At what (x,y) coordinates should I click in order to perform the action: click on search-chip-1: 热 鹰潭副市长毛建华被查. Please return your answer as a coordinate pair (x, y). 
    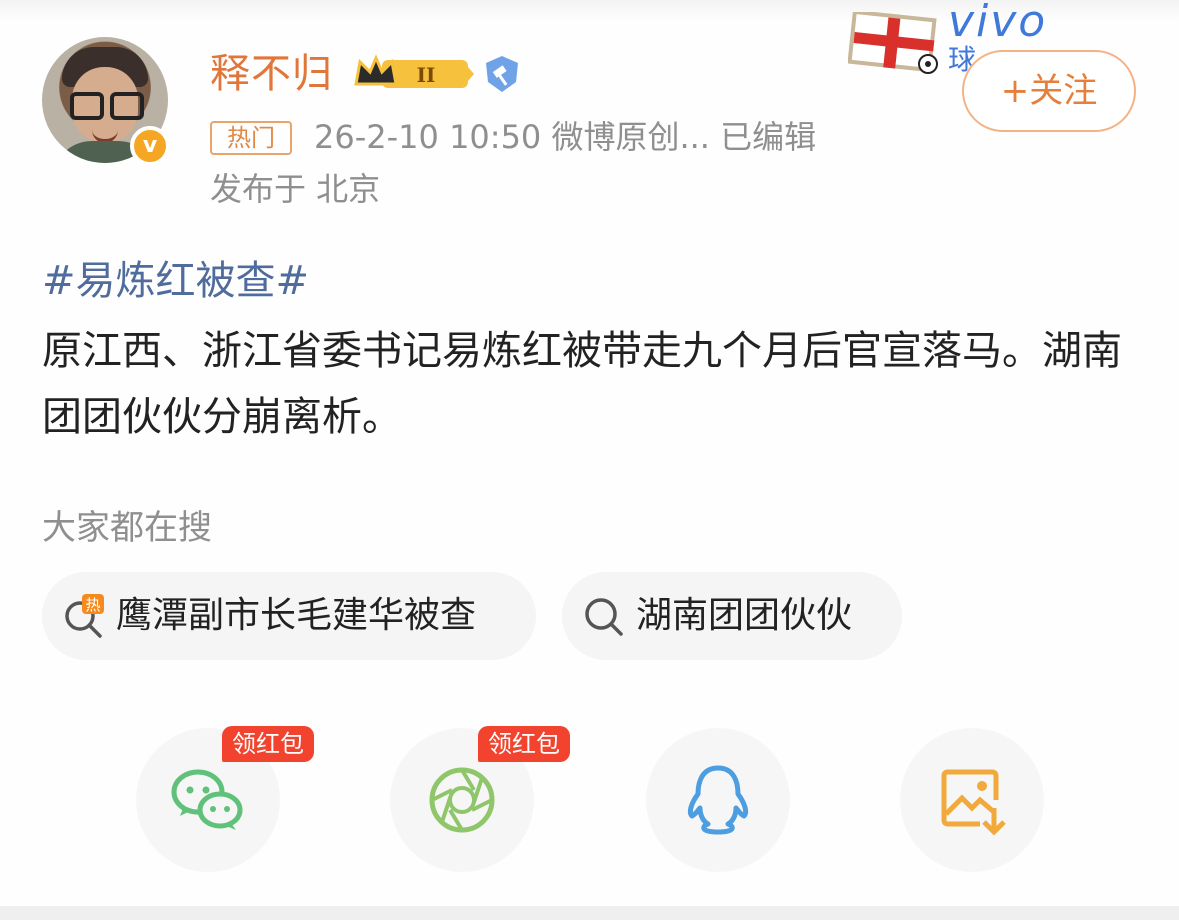
    Looking at the image, I should click on (289, 616).